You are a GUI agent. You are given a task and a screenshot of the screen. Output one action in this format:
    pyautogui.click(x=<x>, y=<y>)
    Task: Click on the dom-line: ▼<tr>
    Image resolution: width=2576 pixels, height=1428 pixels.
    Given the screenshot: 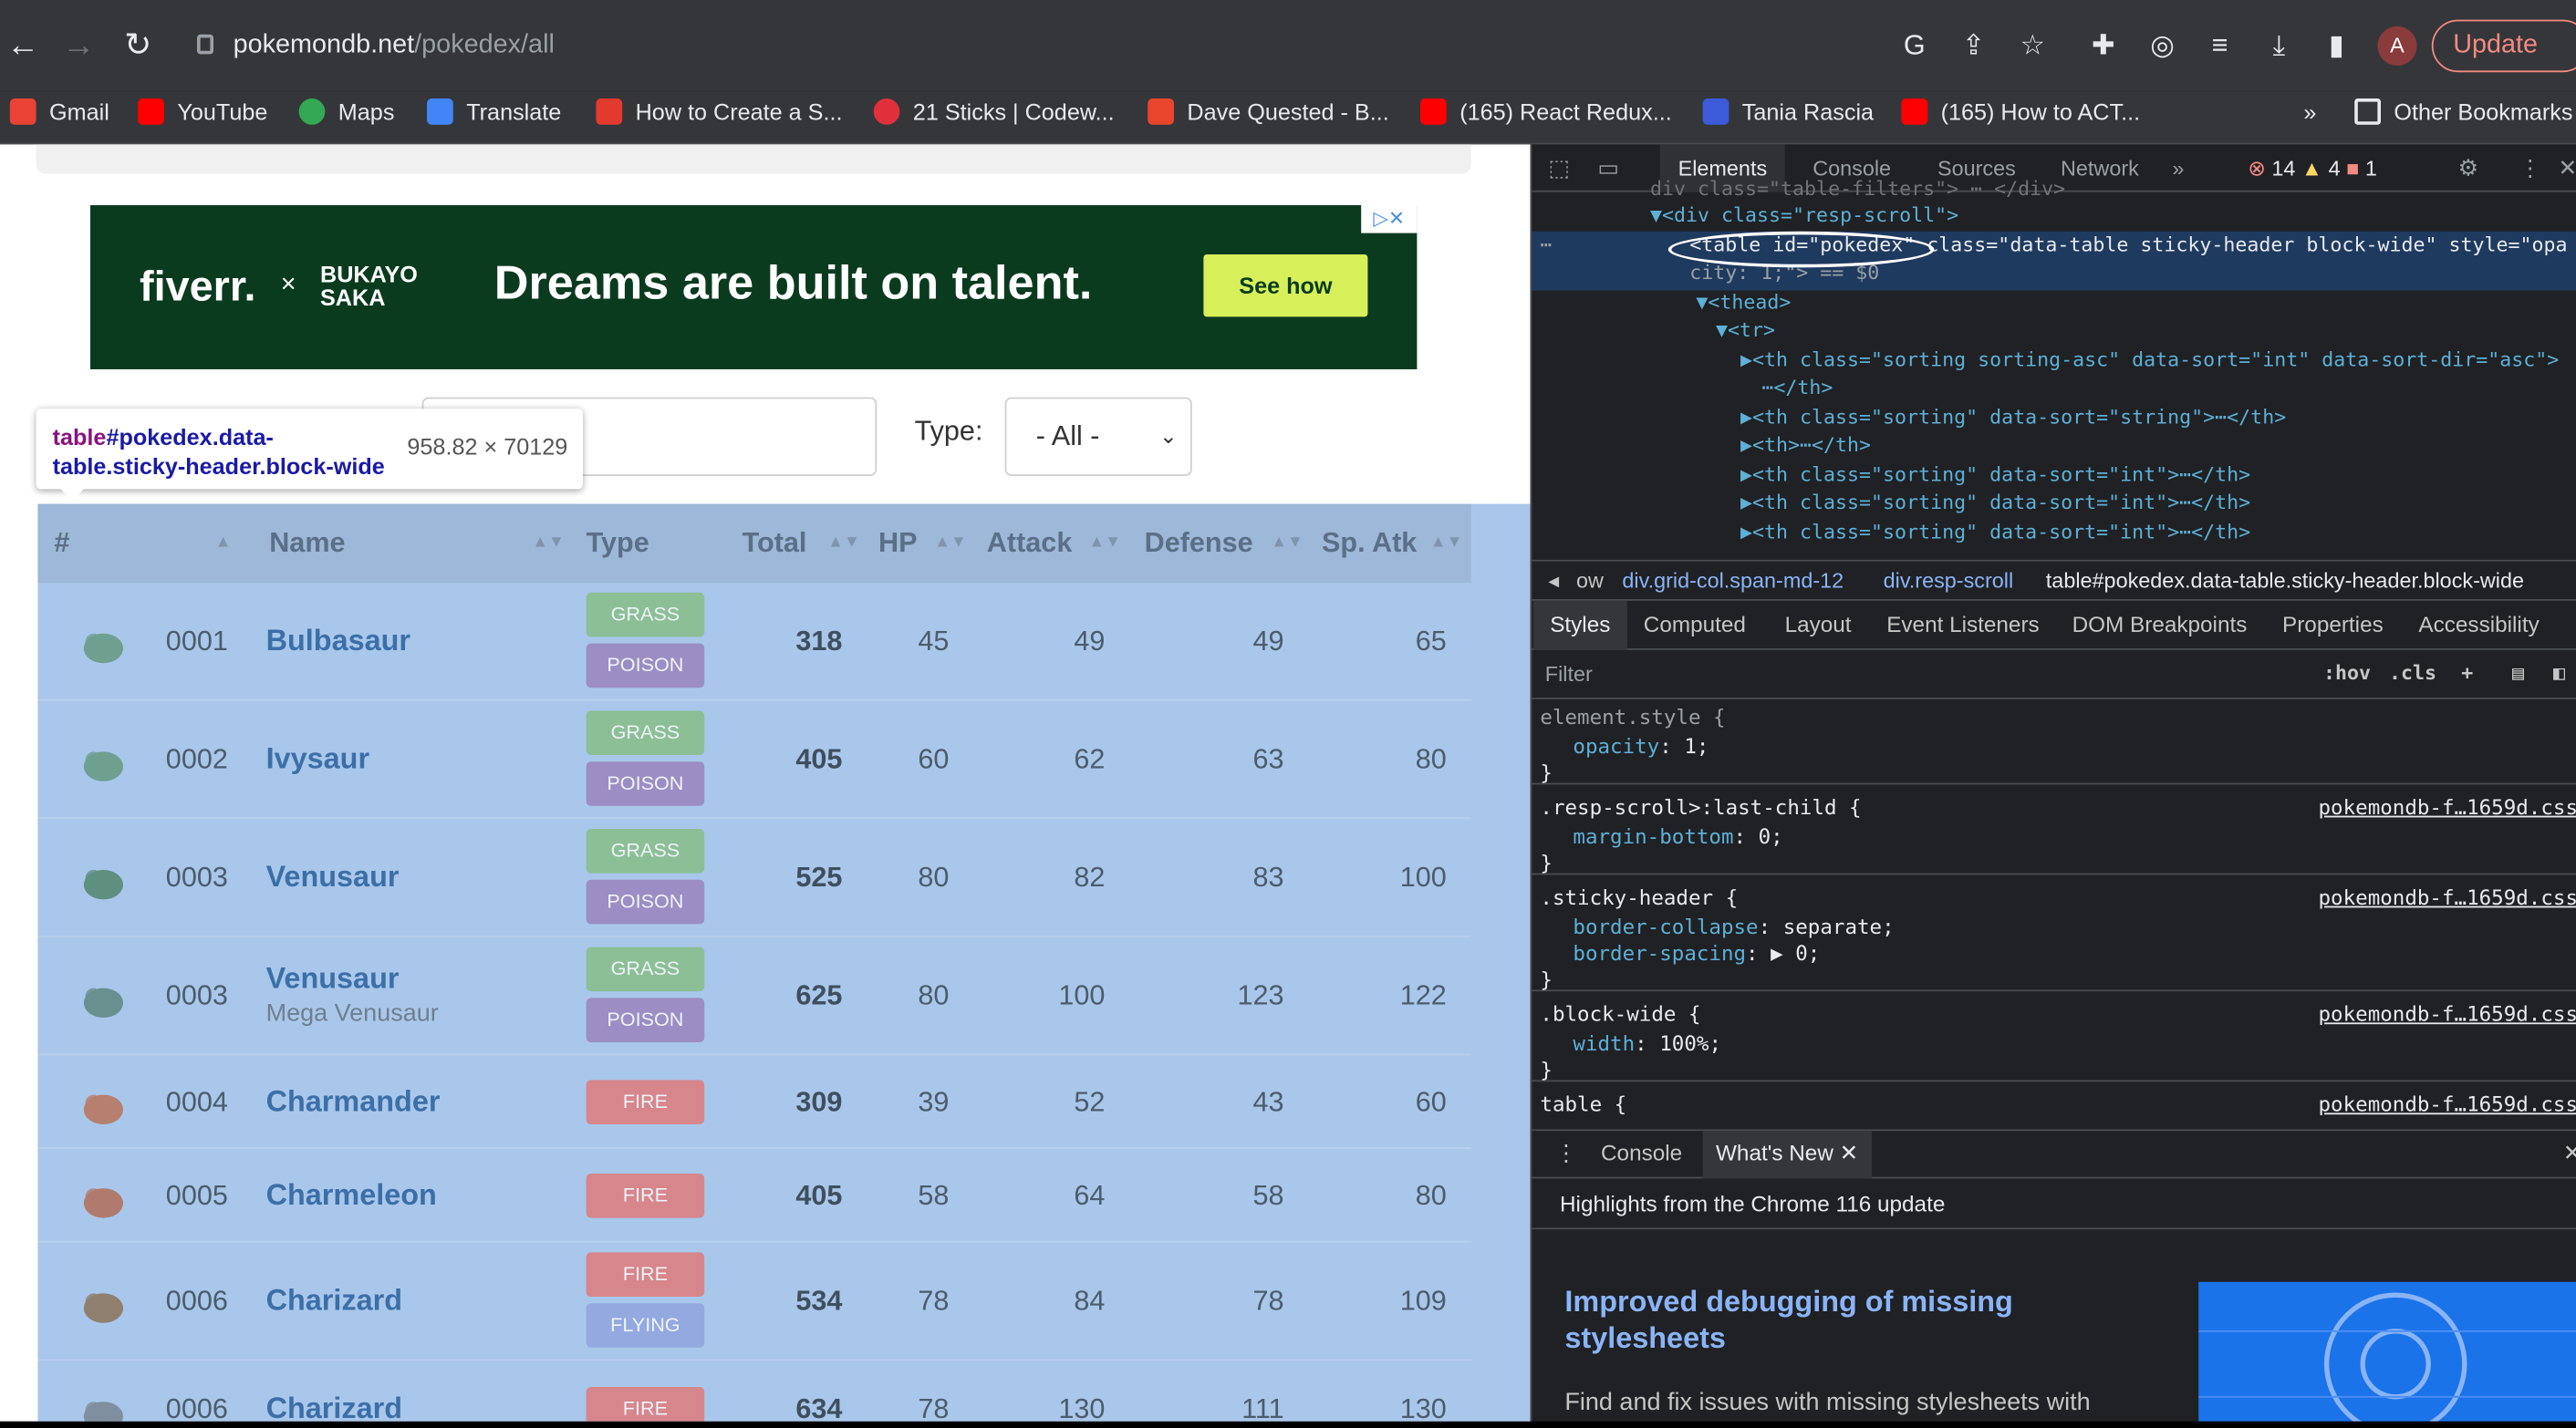 What is the action you would take?
    pyautogui.click(x=1745, y=331)
    